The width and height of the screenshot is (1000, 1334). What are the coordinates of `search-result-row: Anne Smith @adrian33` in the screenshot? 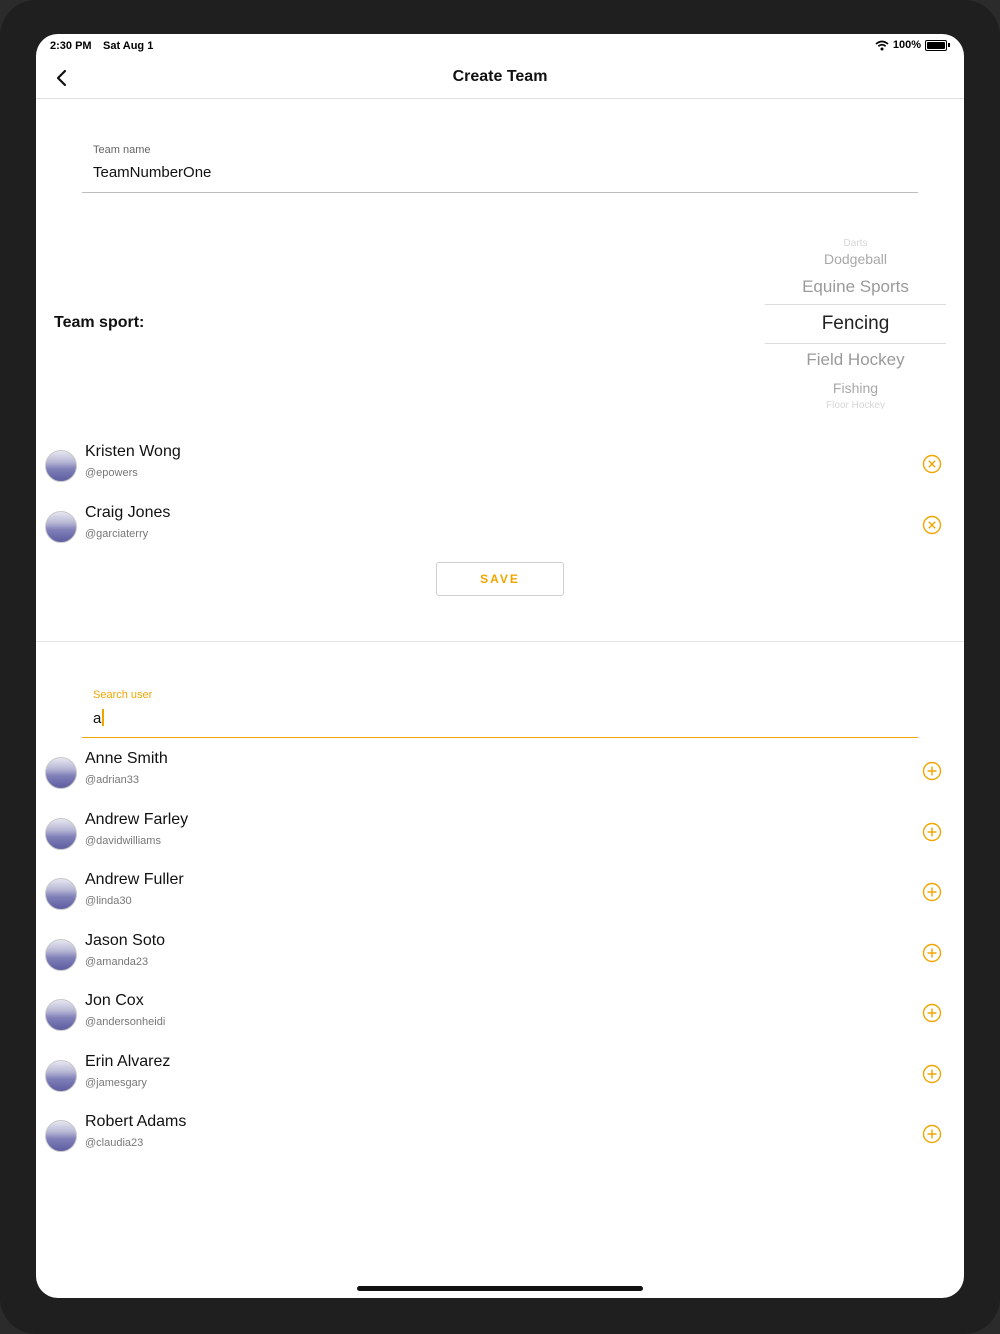 It's located at (500, 778).